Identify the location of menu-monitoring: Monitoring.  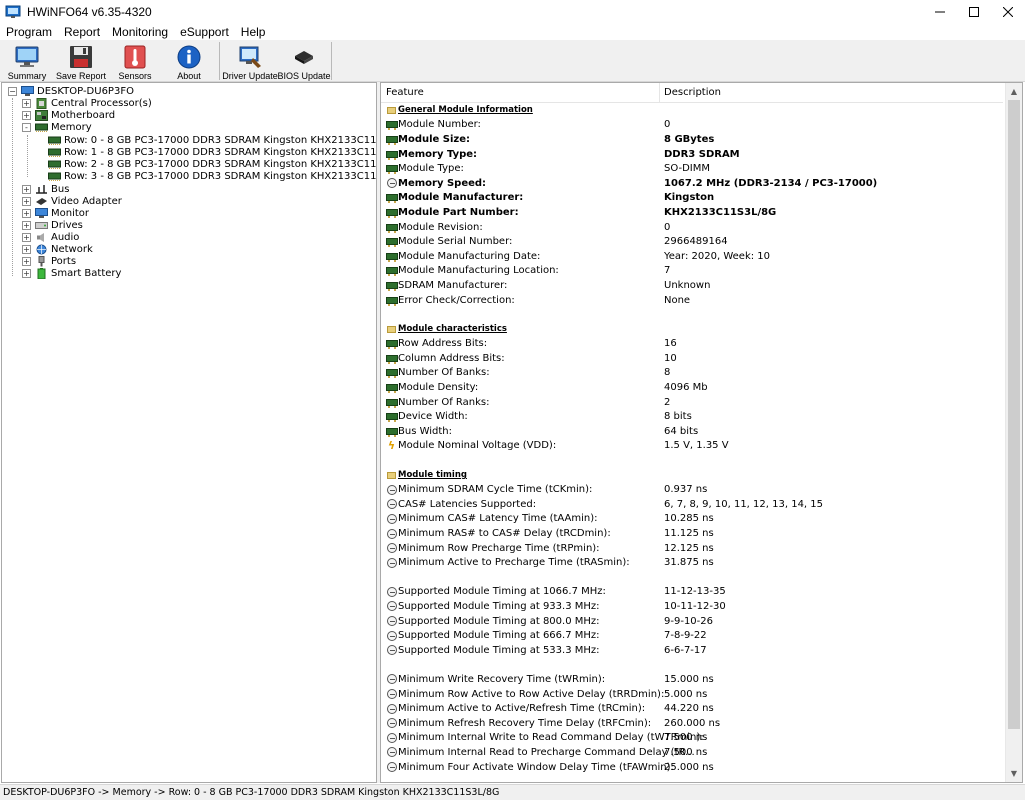
(140, 32).